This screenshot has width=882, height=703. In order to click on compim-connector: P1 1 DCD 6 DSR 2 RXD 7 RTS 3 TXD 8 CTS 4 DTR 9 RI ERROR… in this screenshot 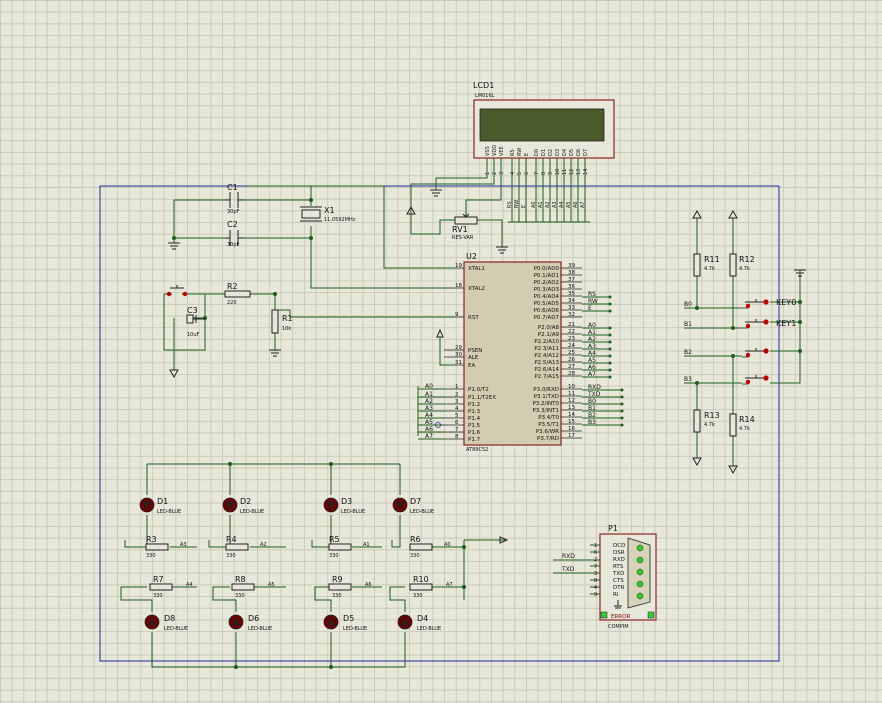, I will do `click(625, 577)`.